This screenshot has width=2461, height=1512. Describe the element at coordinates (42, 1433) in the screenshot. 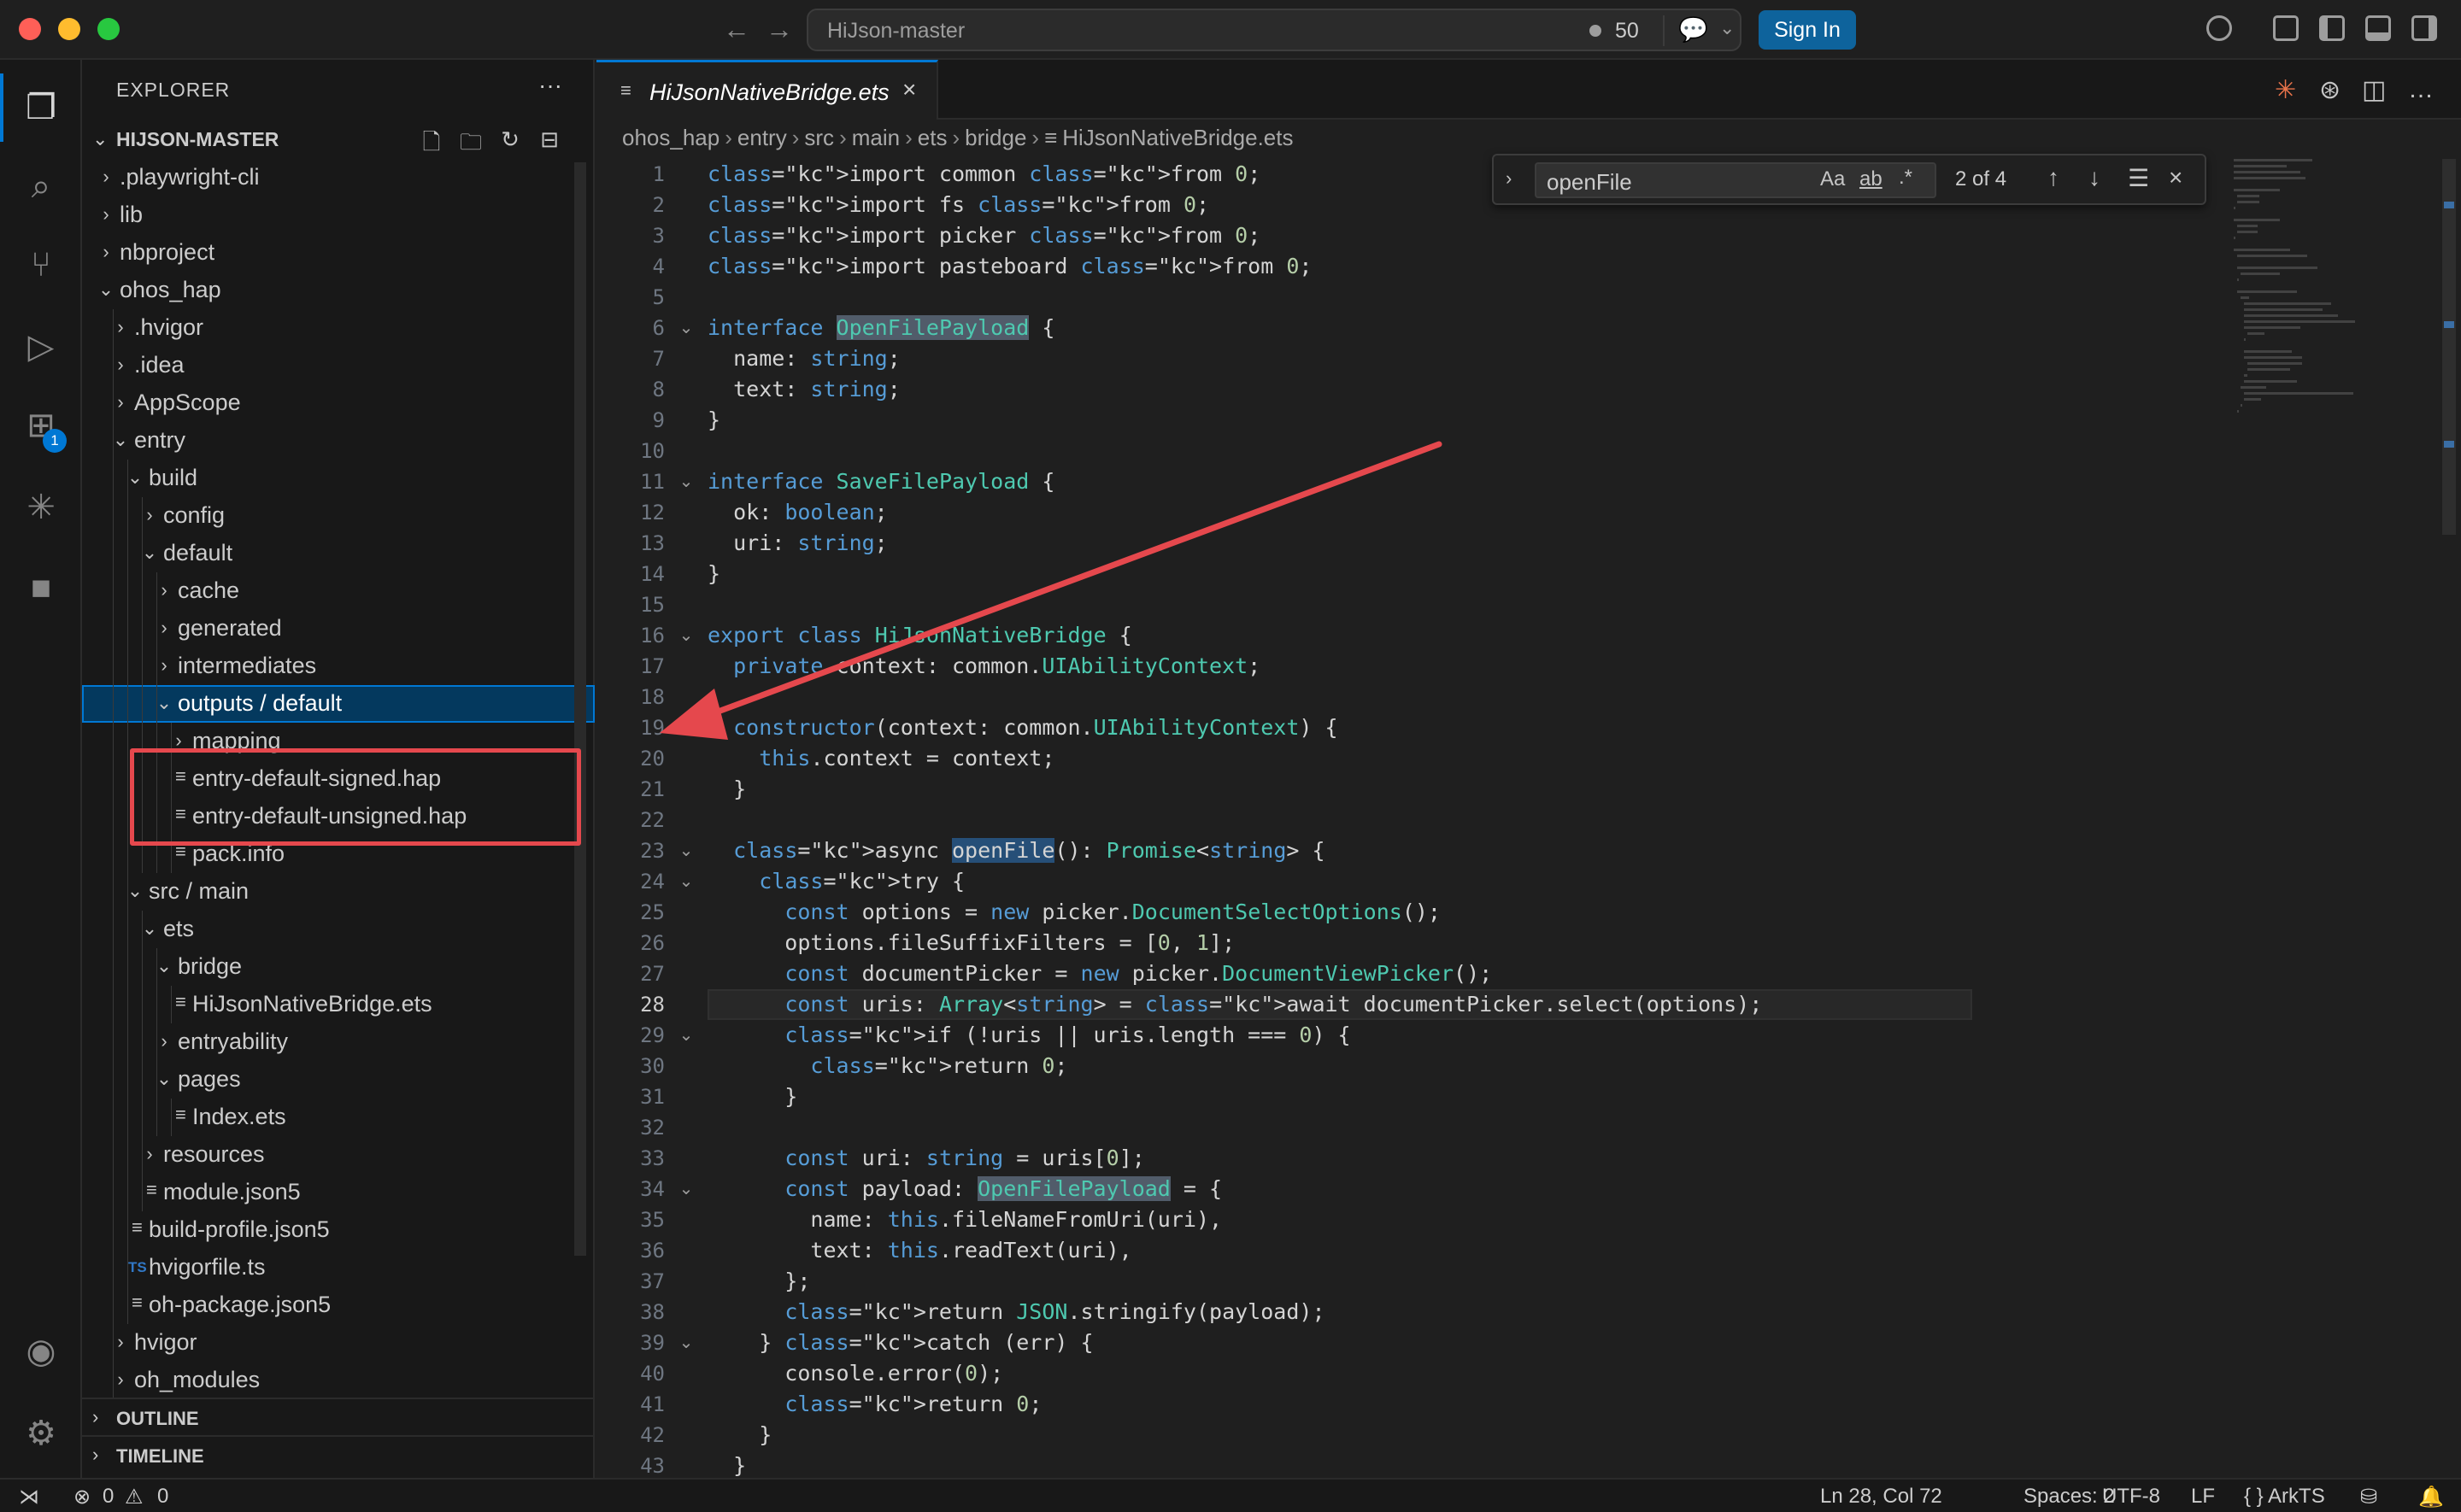

I see `settings-icon: ⚙` at that location.